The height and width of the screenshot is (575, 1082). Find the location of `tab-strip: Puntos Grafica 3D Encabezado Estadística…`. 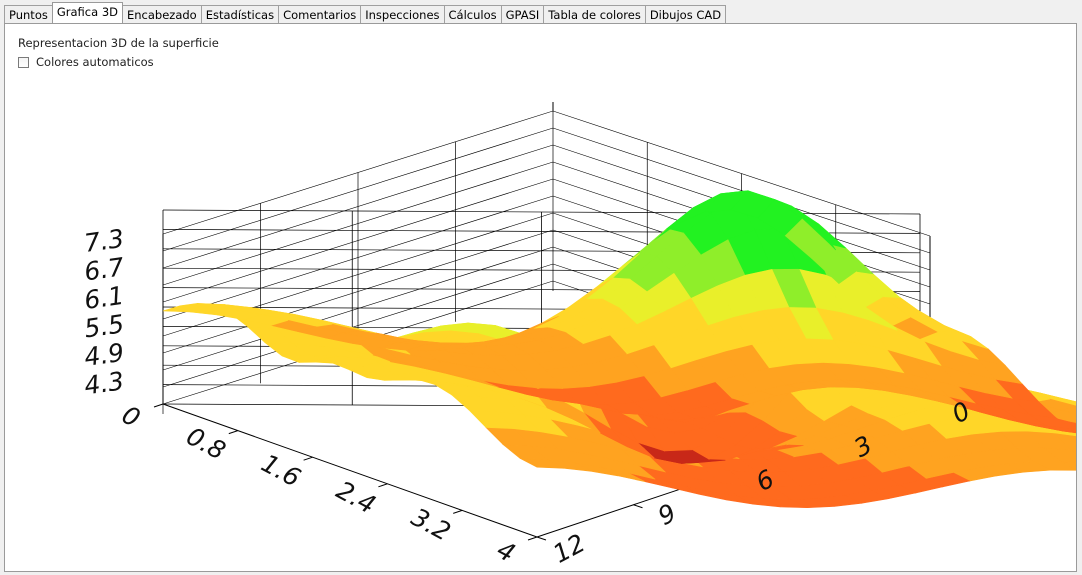

tab-strip: Puntos Grafica 3D Encabezado Estadística… is located at coordinates (365, 12).